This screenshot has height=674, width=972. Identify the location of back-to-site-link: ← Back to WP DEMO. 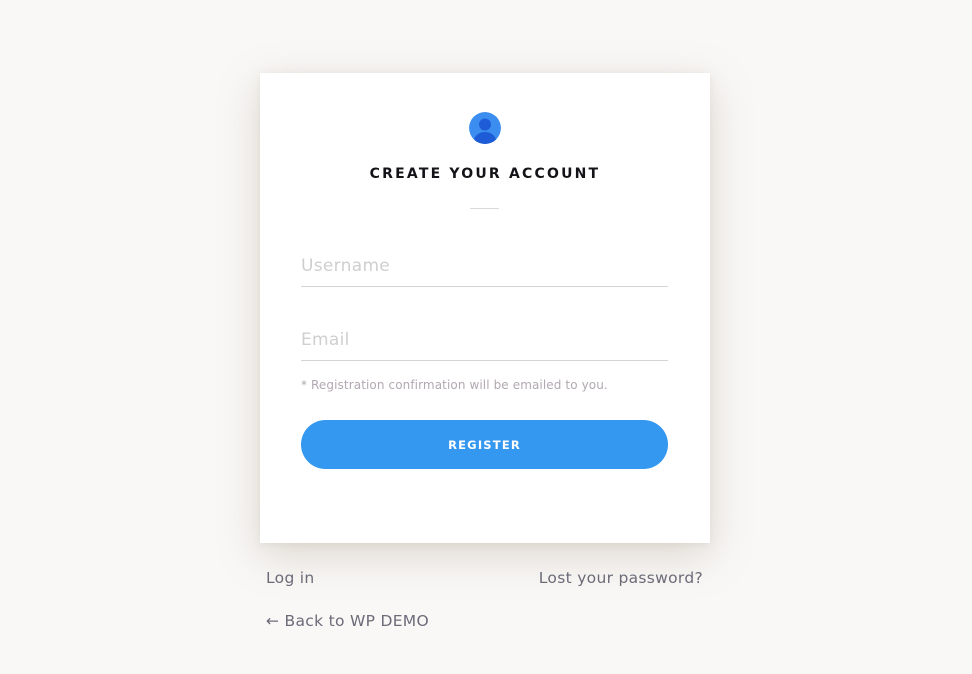
(347, 621).